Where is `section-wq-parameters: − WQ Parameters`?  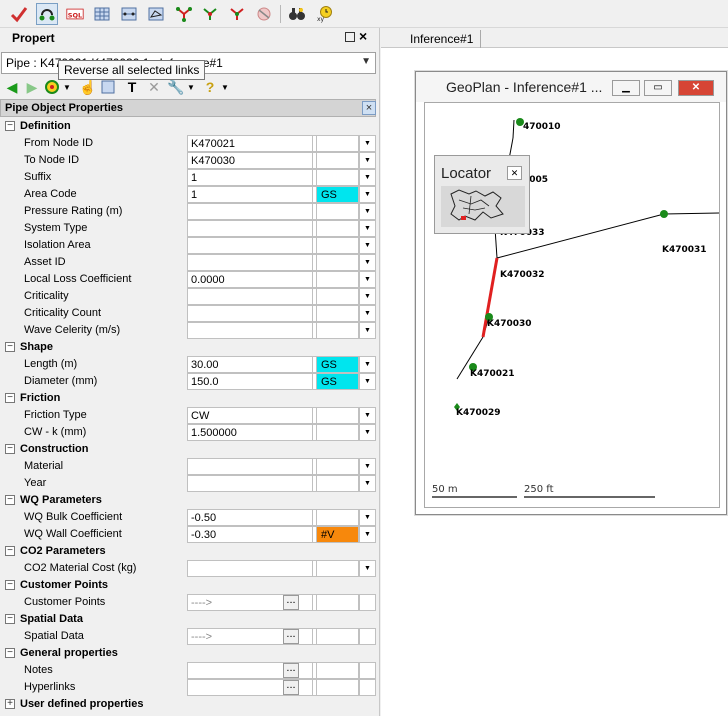 section-wq-parameters: − WQ Parameters is located at coordinates (190, 500).